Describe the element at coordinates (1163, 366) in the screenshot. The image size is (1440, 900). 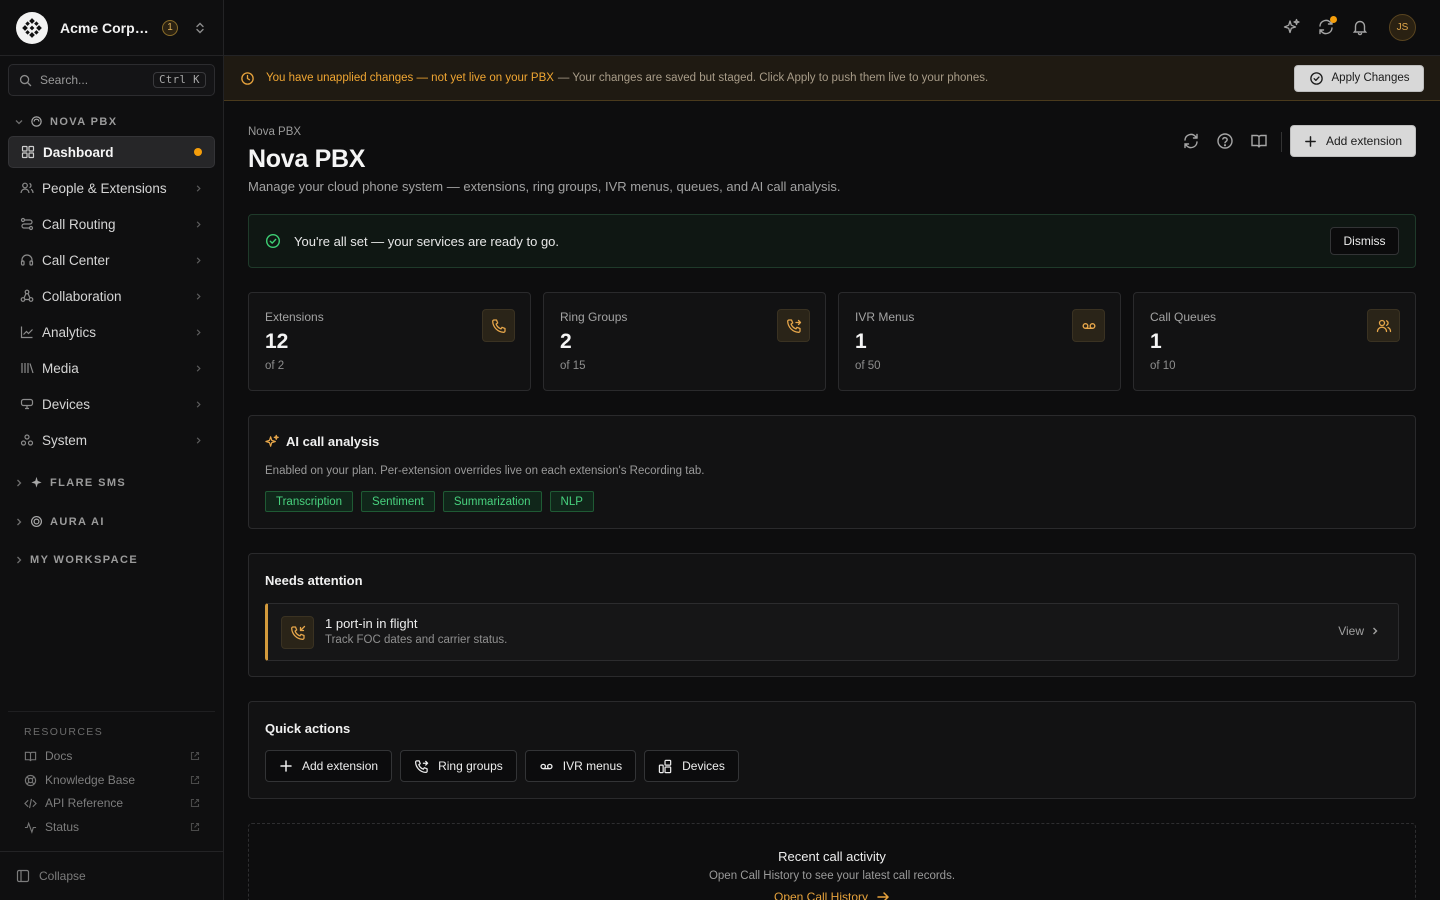
I see `stat-limit: of 10` at that location.